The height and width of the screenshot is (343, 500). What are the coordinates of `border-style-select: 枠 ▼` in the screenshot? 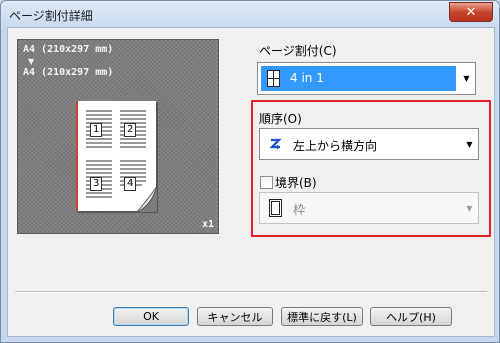 It's located at (369, 208).